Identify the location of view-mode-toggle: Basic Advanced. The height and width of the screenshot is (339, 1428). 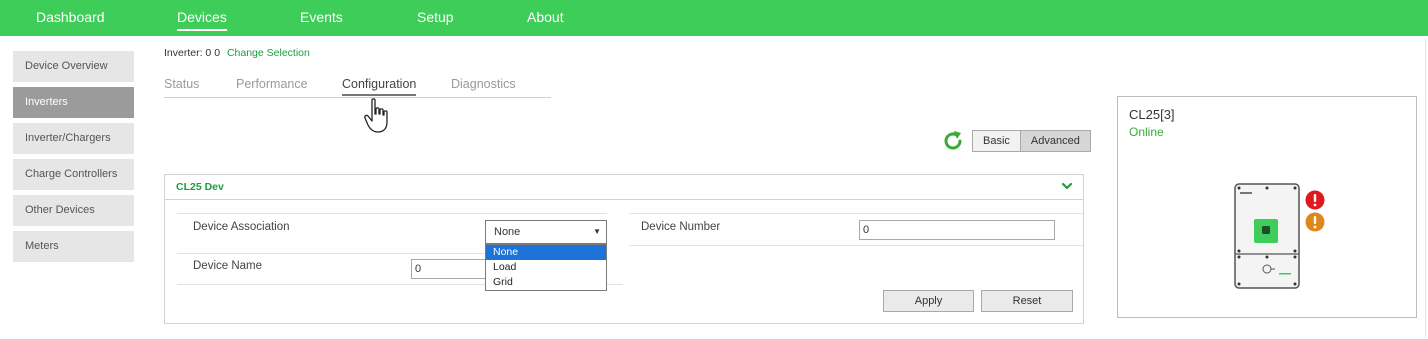
(1031, 141).